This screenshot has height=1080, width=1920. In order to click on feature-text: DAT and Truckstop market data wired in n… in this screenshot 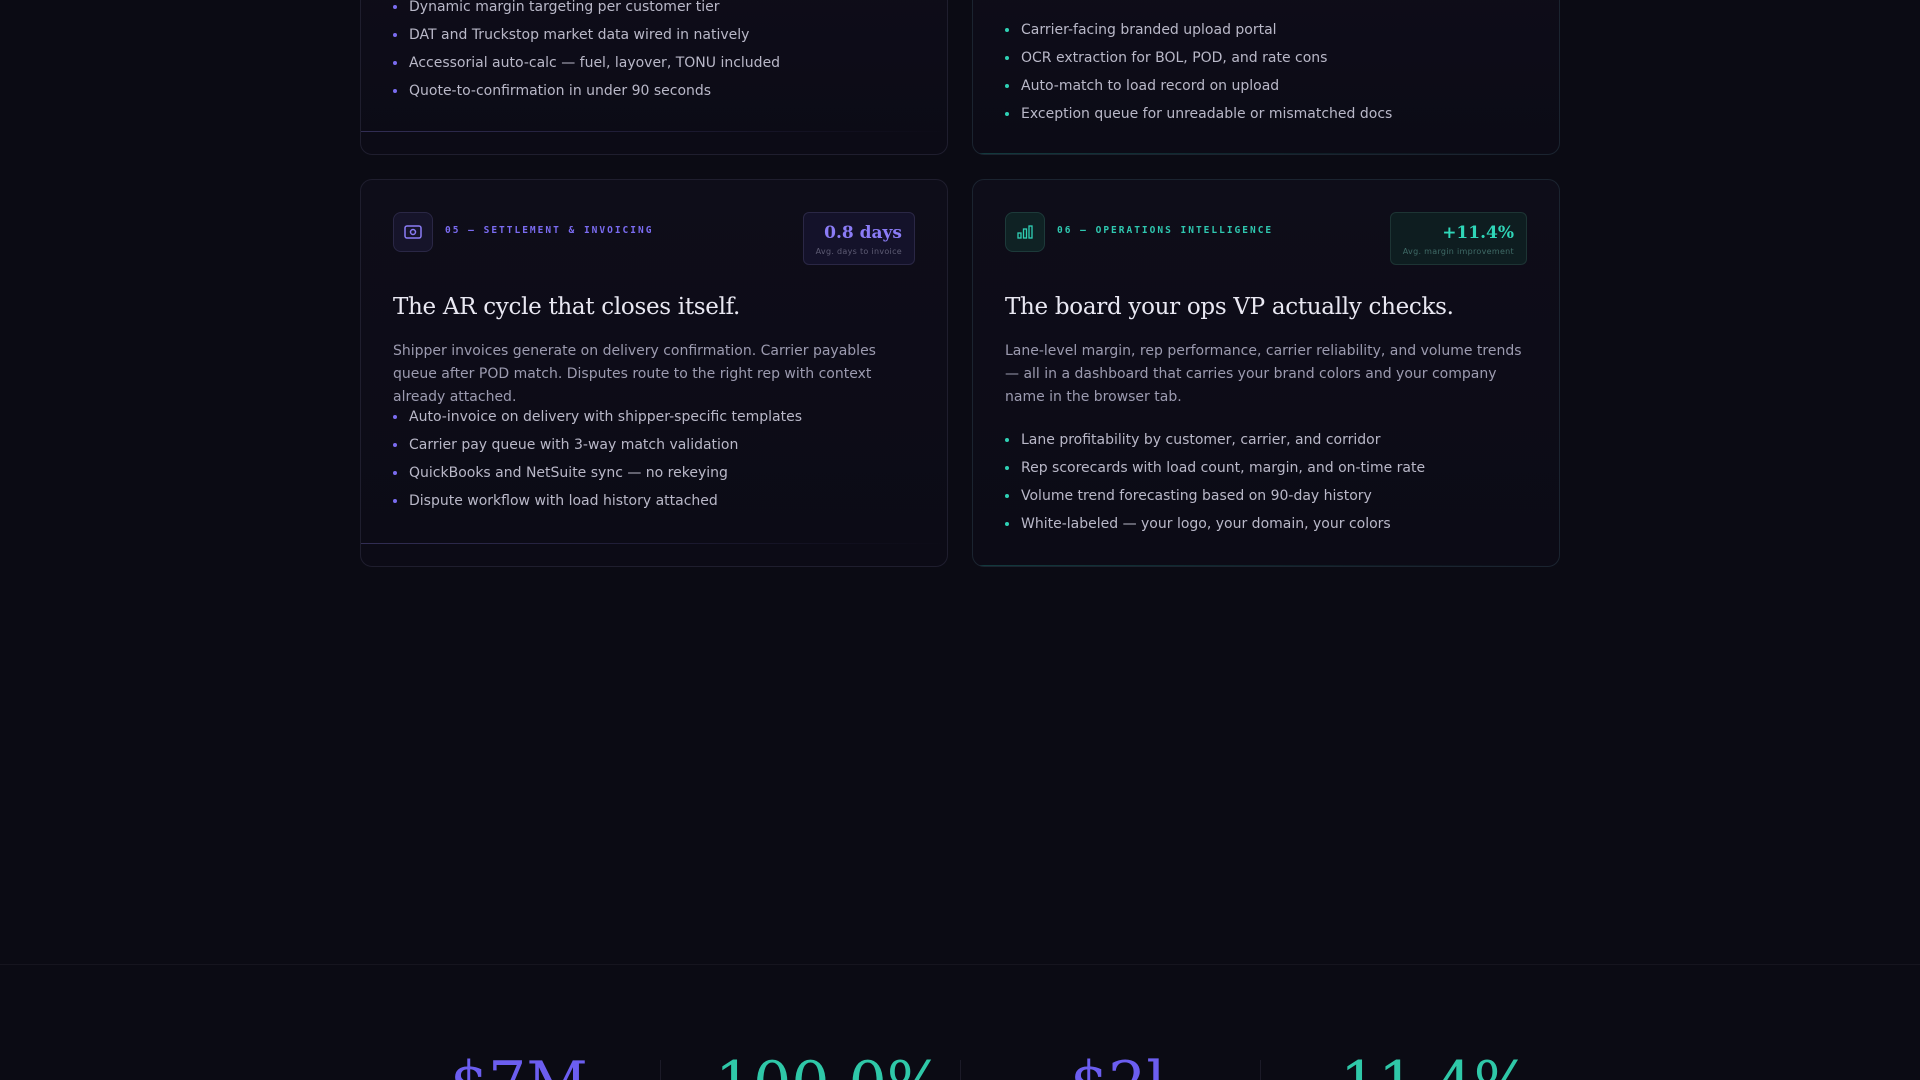, I will do `click(579, 35)`.